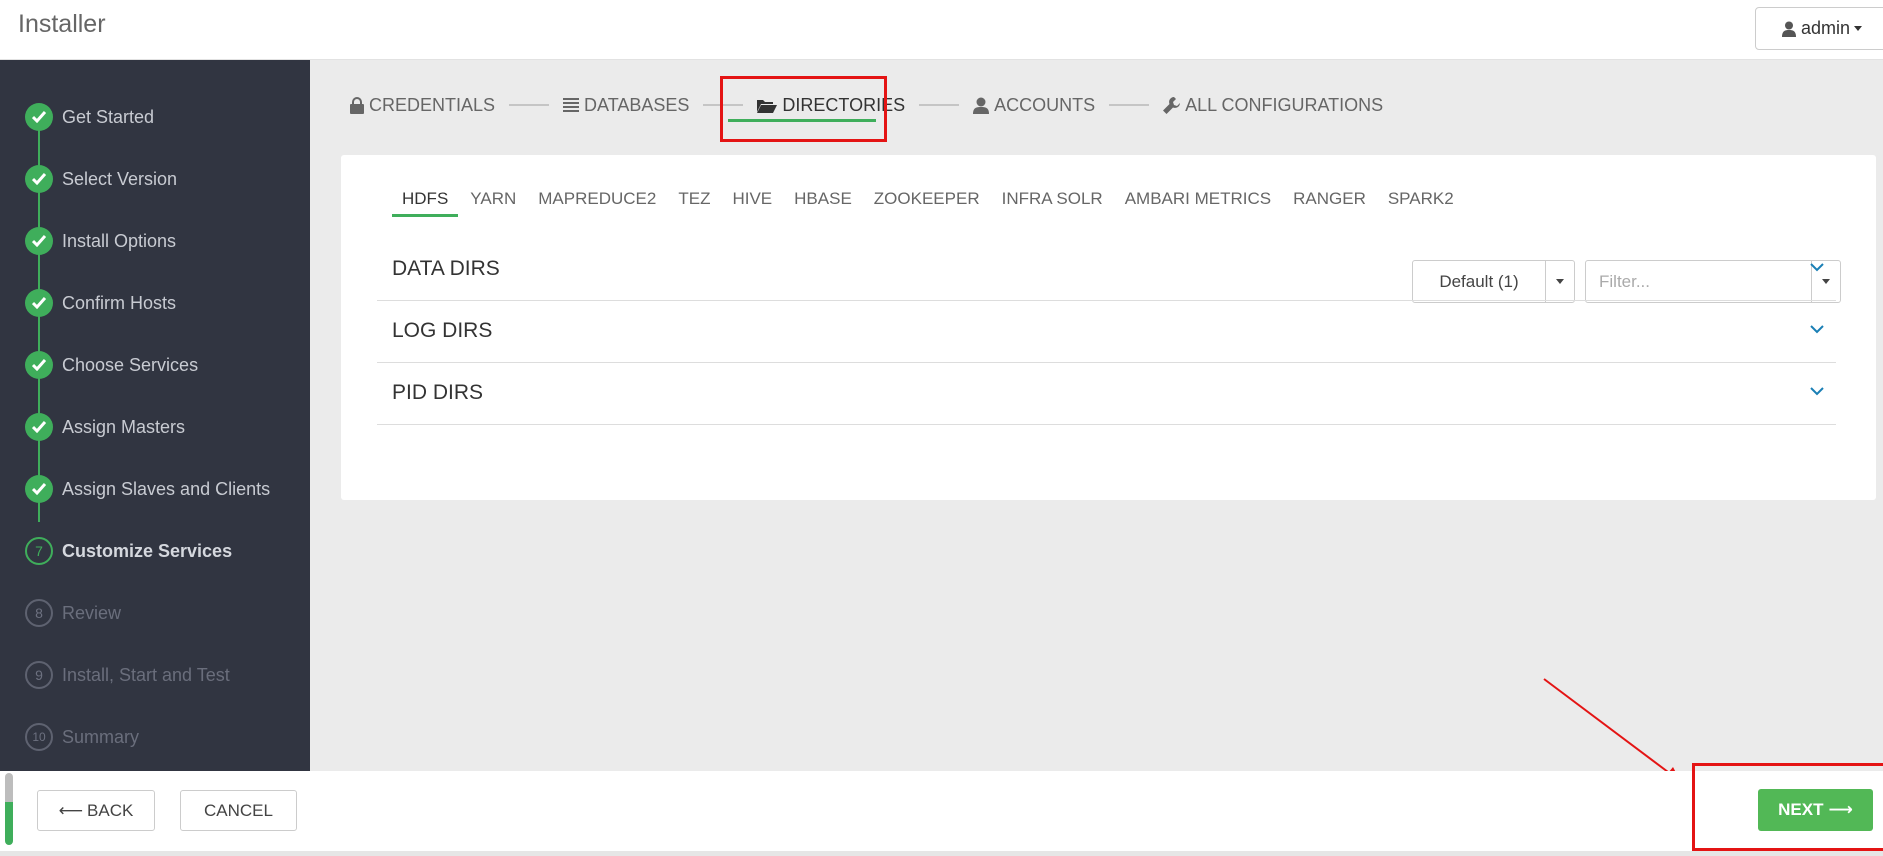  I want to click on step-review: 8 Review, so click(155, 613).